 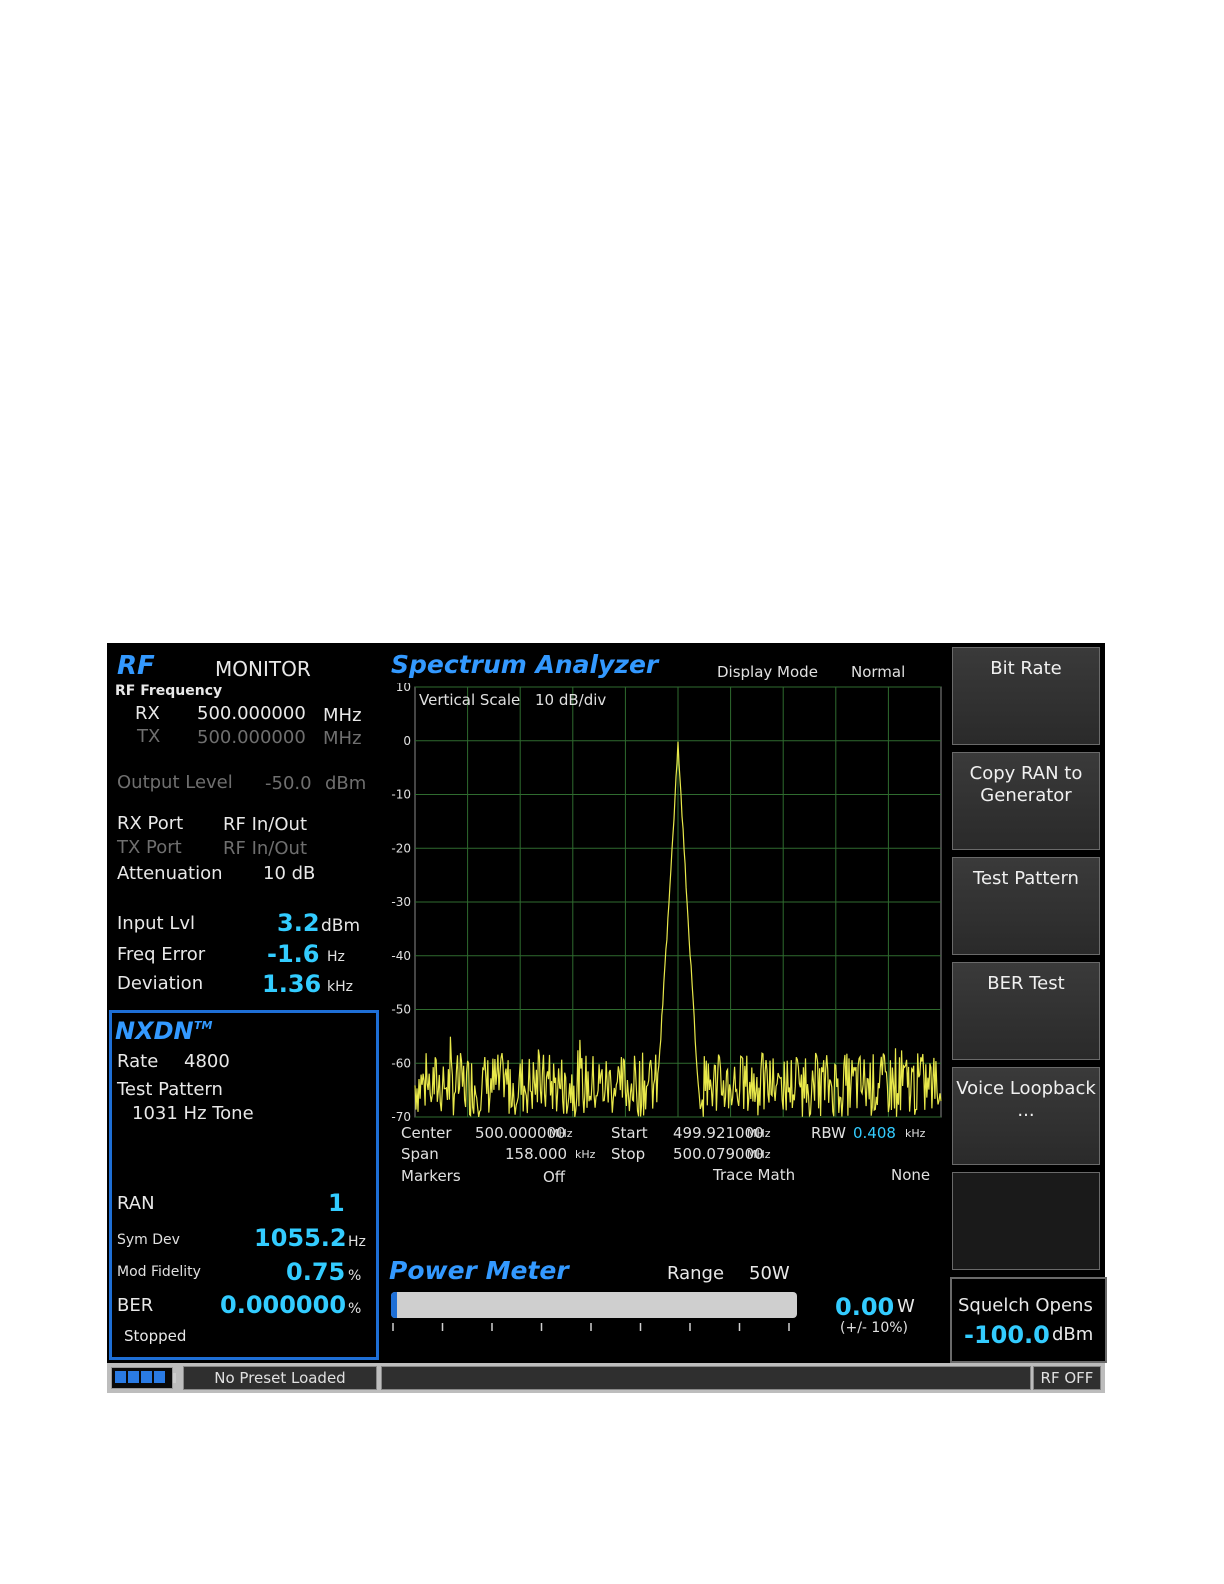 What do you see at coordinates (1026, 696) in the screenshot?
I see `softkey-bit-rate: Bit Rate` at bounding box center [1026, 696].